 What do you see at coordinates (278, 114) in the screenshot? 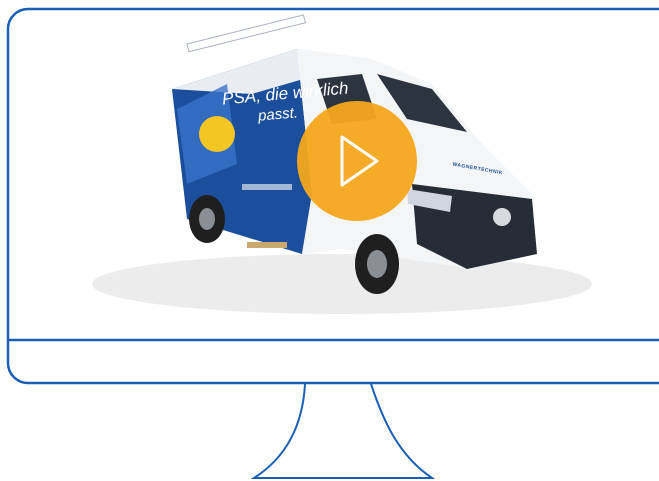
I see `van-slogan-line2: passt.` at bounding box center [278, 114].